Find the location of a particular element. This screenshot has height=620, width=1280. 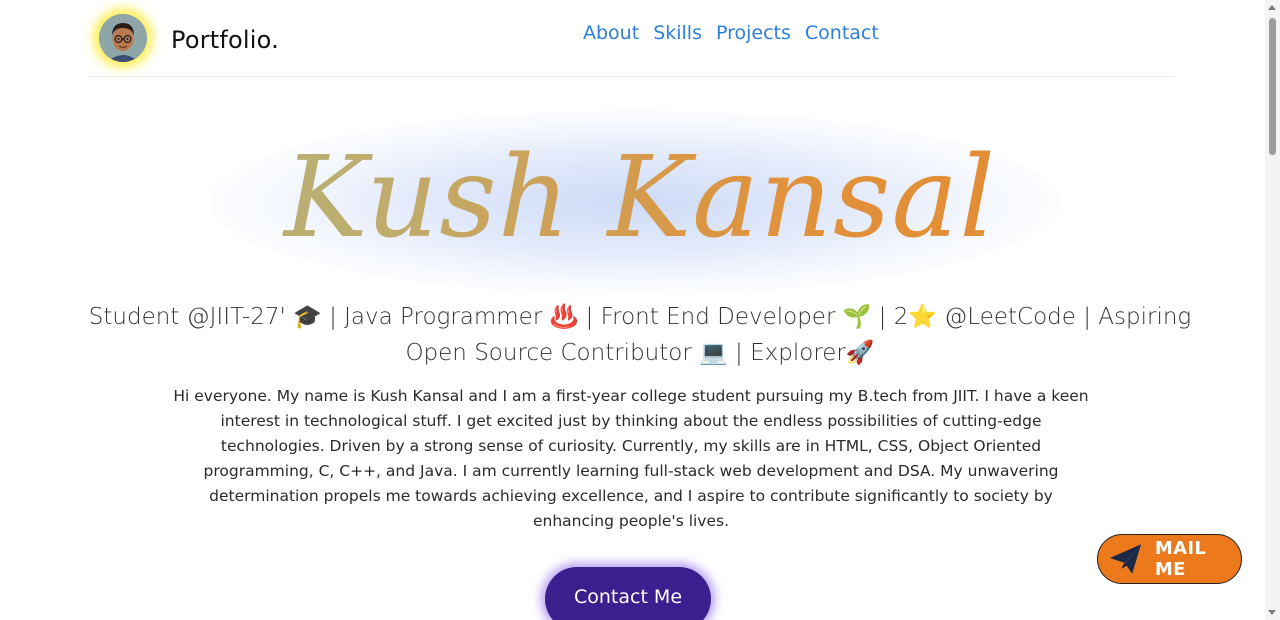

nav-link-contact: Contact is located at coordinates (842, 33).